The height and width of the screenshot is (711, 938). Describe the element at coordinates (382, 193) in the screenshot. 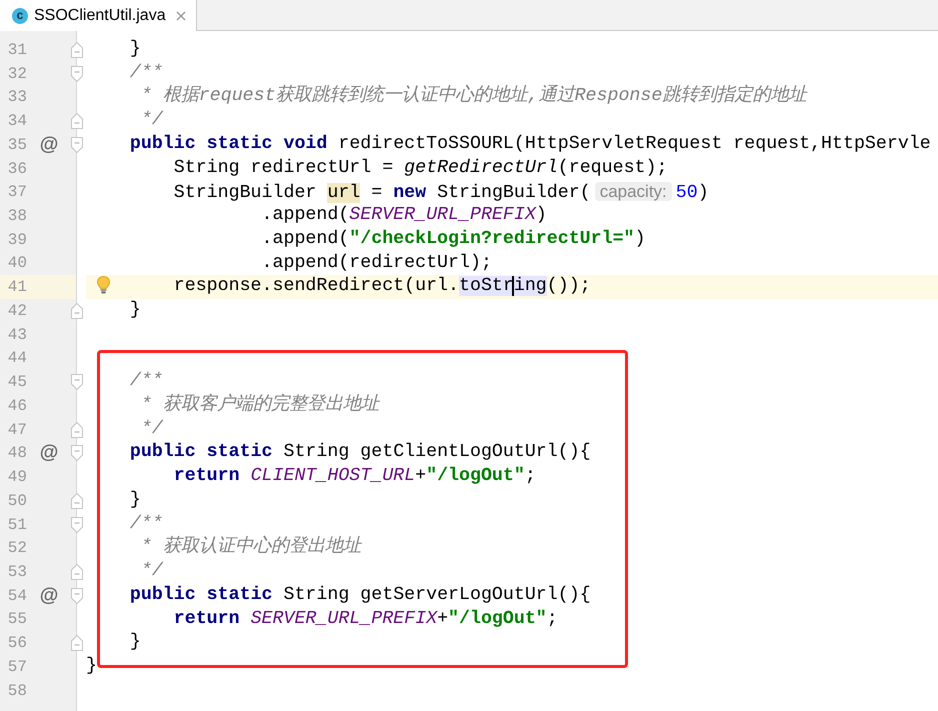

I see `code-text: StringBuilder url = new StringBuilder(` at that location.